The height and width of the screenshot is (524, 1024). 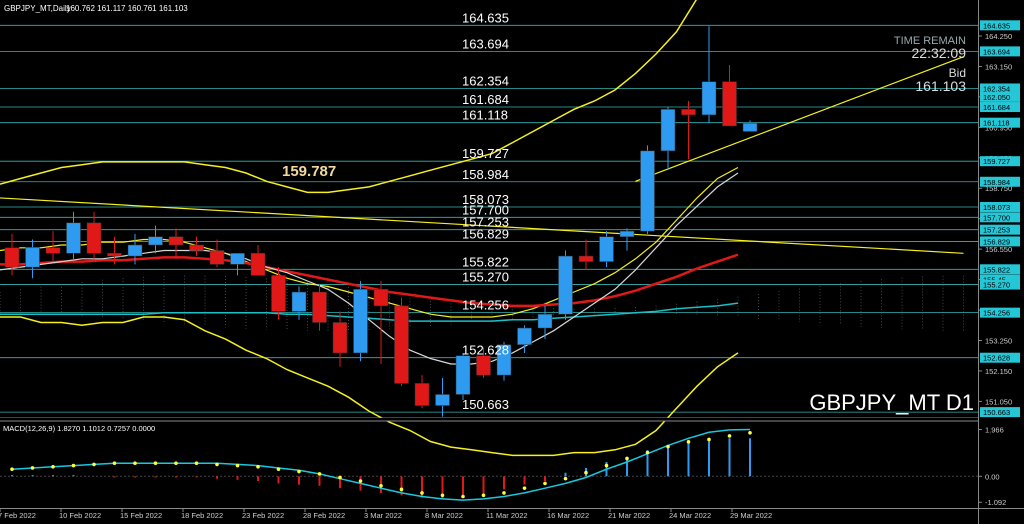 What do you see at coordinates (485, 99) in the screenshot?
I see `level-label: 161.684` at bounding box center [485, 99].